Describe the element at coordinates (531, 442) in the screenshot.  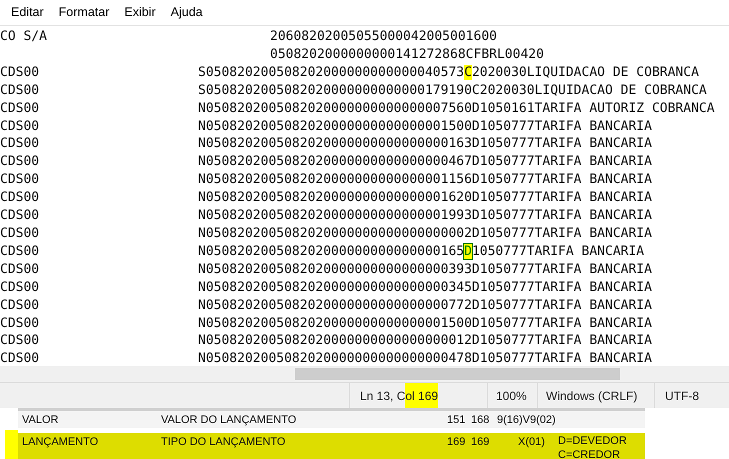
I see `table-cell-text: X(01)` at that location.